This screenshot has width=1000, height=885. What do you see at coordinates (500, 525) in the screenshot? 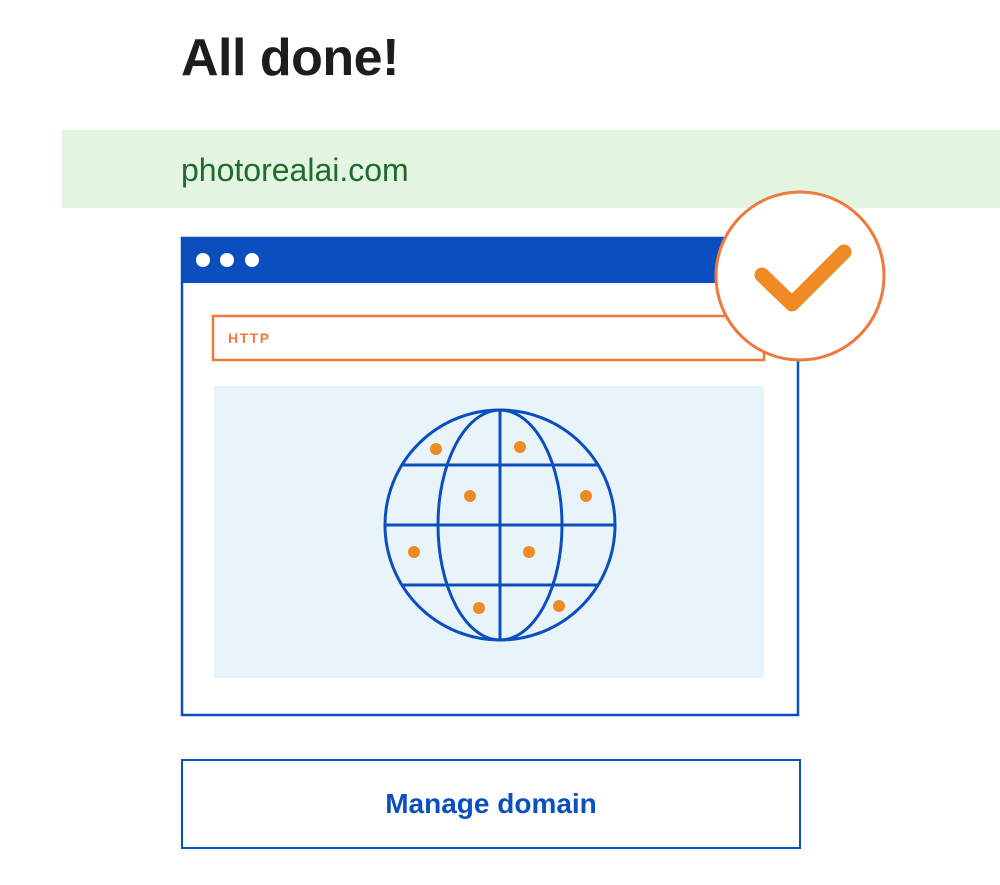
I see `globe-icon` at bounding box center [500, 525].